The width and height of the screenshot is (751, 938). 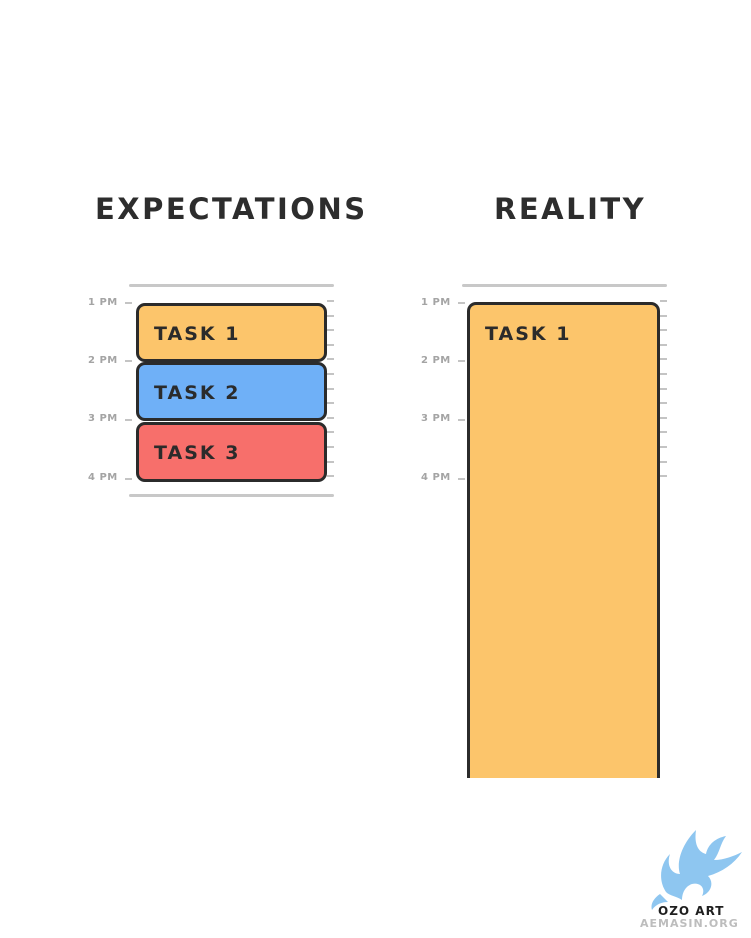 I want to click on watermark-brand: OZO ART, so click(x=691, y=911).